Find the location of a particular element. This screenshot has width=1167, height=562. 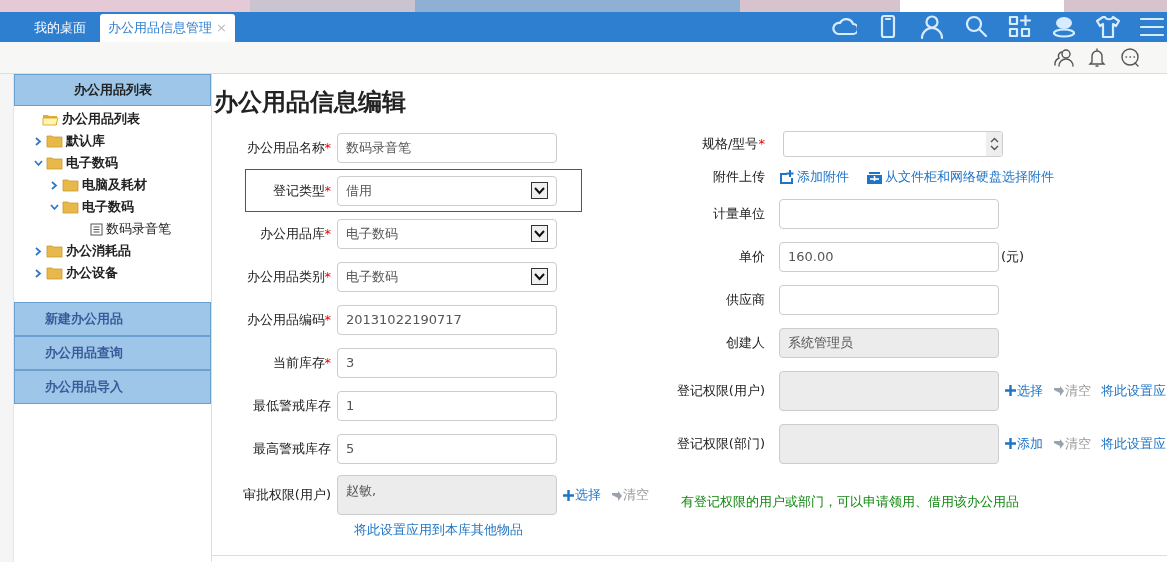

tree-item: 办公消耗品 is located at coordinates (98, 251).